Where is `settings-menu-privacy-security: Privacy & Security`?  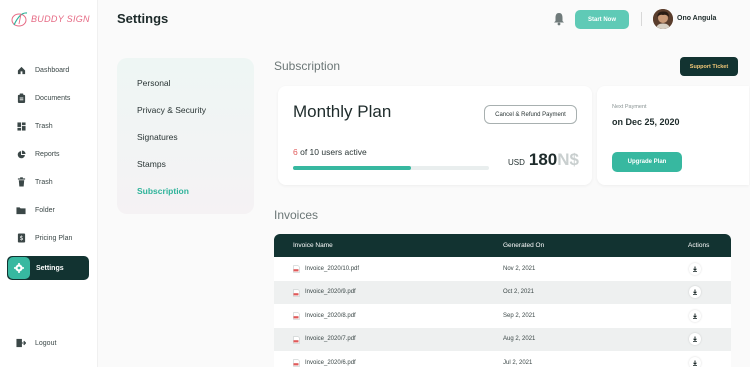
settings-menu-privacy-security: Privacy & Security is located at coordinates (171, 110).